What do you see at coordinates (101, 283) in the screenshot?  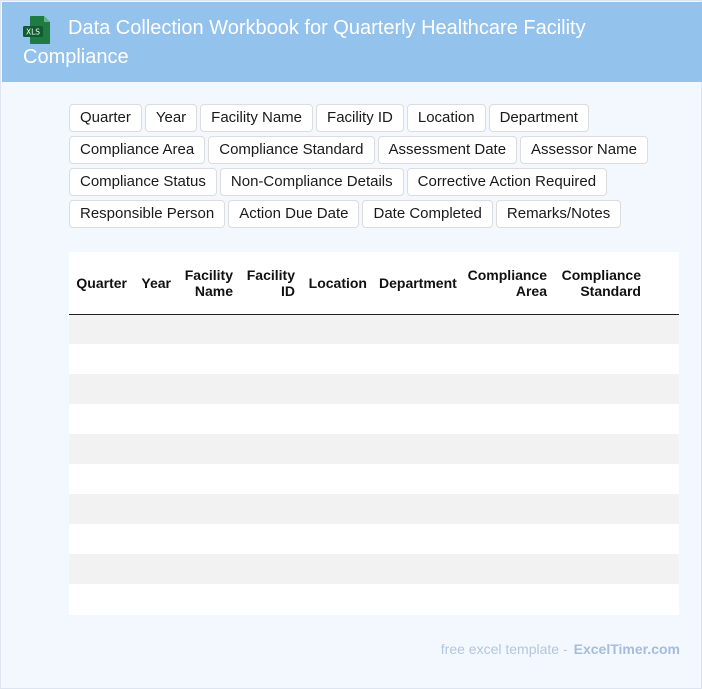 I see `column-header: Quarter` at bounding box center [101, 283].